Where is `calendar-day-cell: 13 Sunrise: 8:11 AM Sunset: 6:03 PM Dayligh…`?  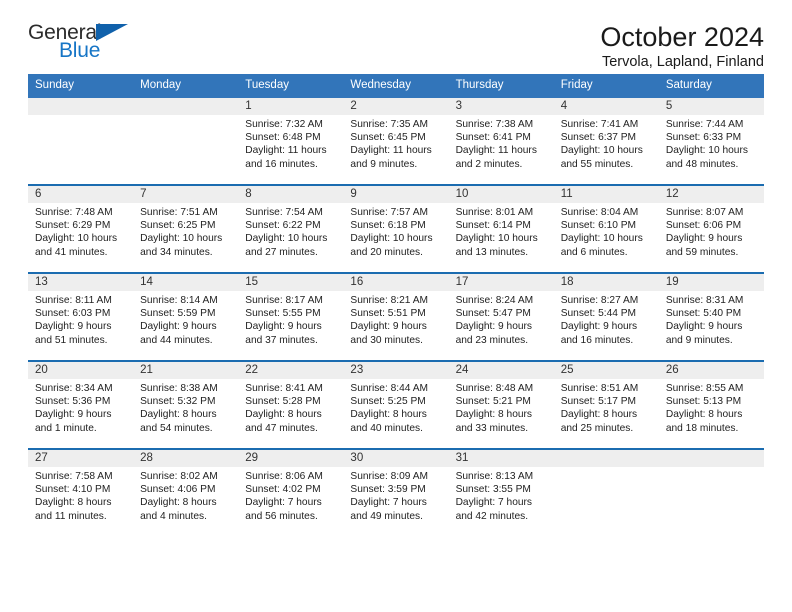
calendar-day-cell: 13 Sunrise: 8:11 AM Sunset: 6:03 PM Dayligh… is located at coordinates (81, 316).